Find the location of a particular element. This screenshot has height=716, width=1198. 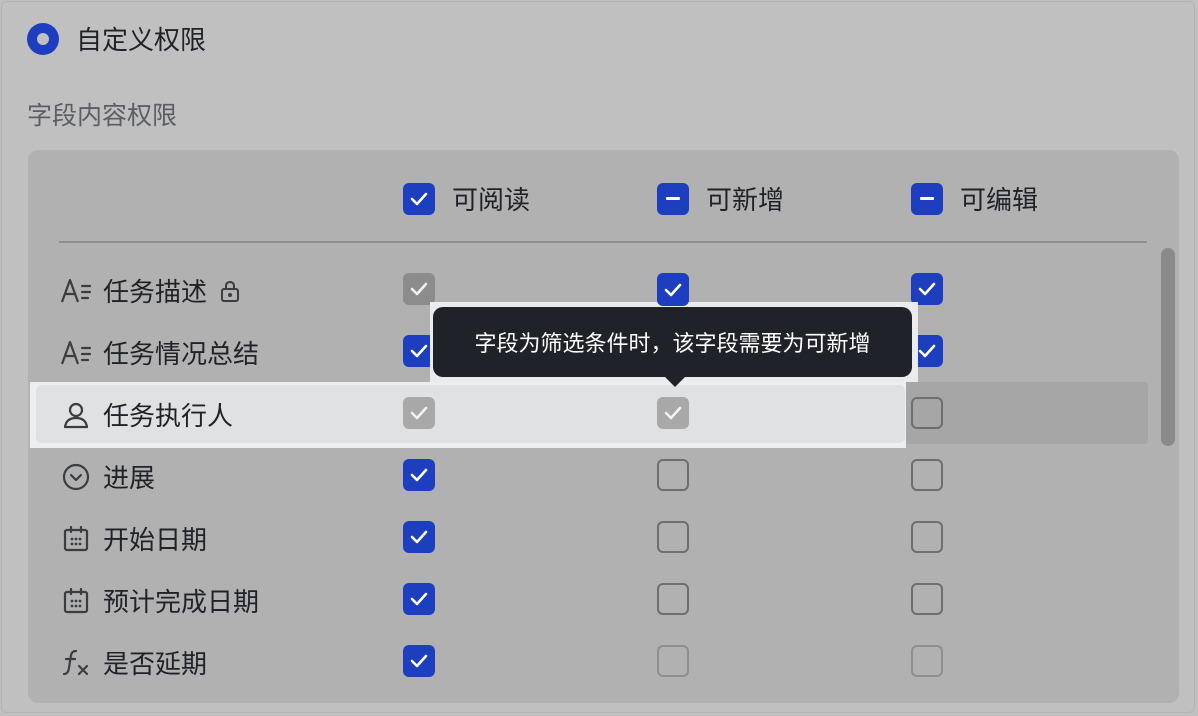

field-name: 是否延期 is located at coordinates (155, 665).